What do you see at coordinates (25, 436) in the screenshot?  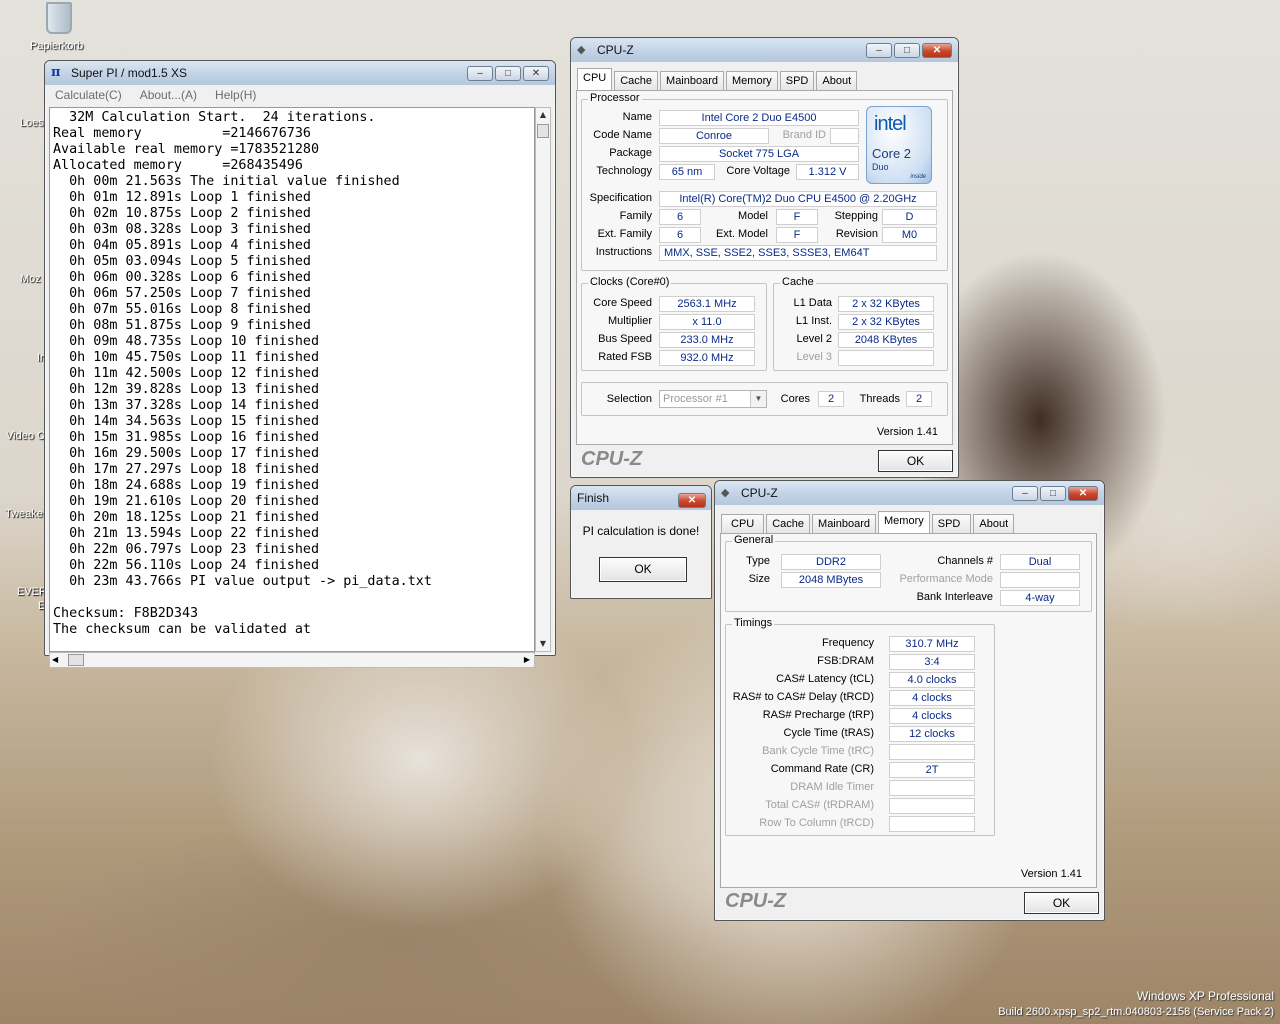 I see `desktop-icon-label: Video C` at bounding box center [25, 436].